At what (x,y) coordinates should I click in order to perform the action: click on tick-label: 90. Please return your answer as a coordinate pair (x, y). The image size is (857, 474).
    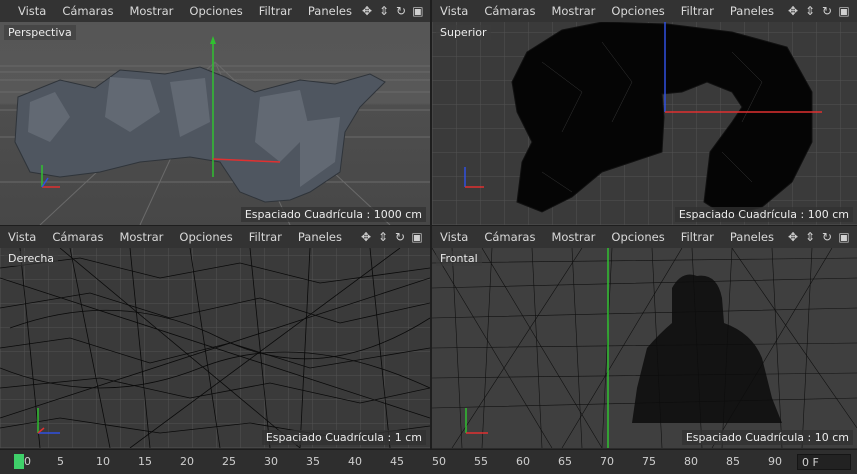
    Looking at the image, I should click on (775, 461).